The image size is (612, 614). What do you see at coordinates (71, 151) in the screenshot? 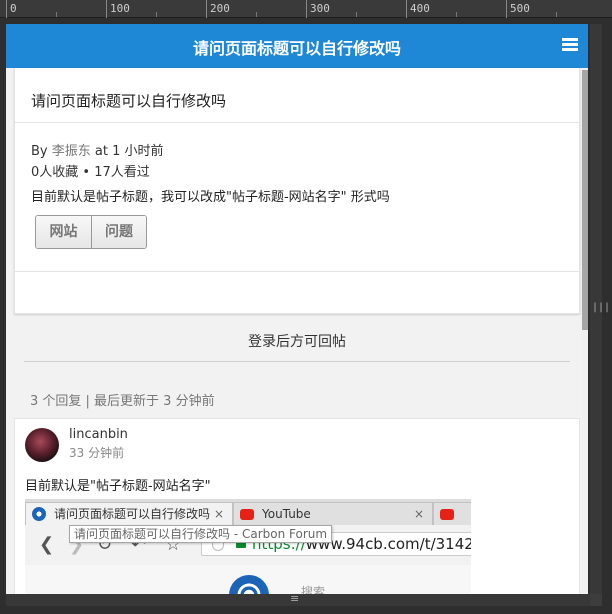
I see `author-link: 李振东` at bounding box center [71, 151].